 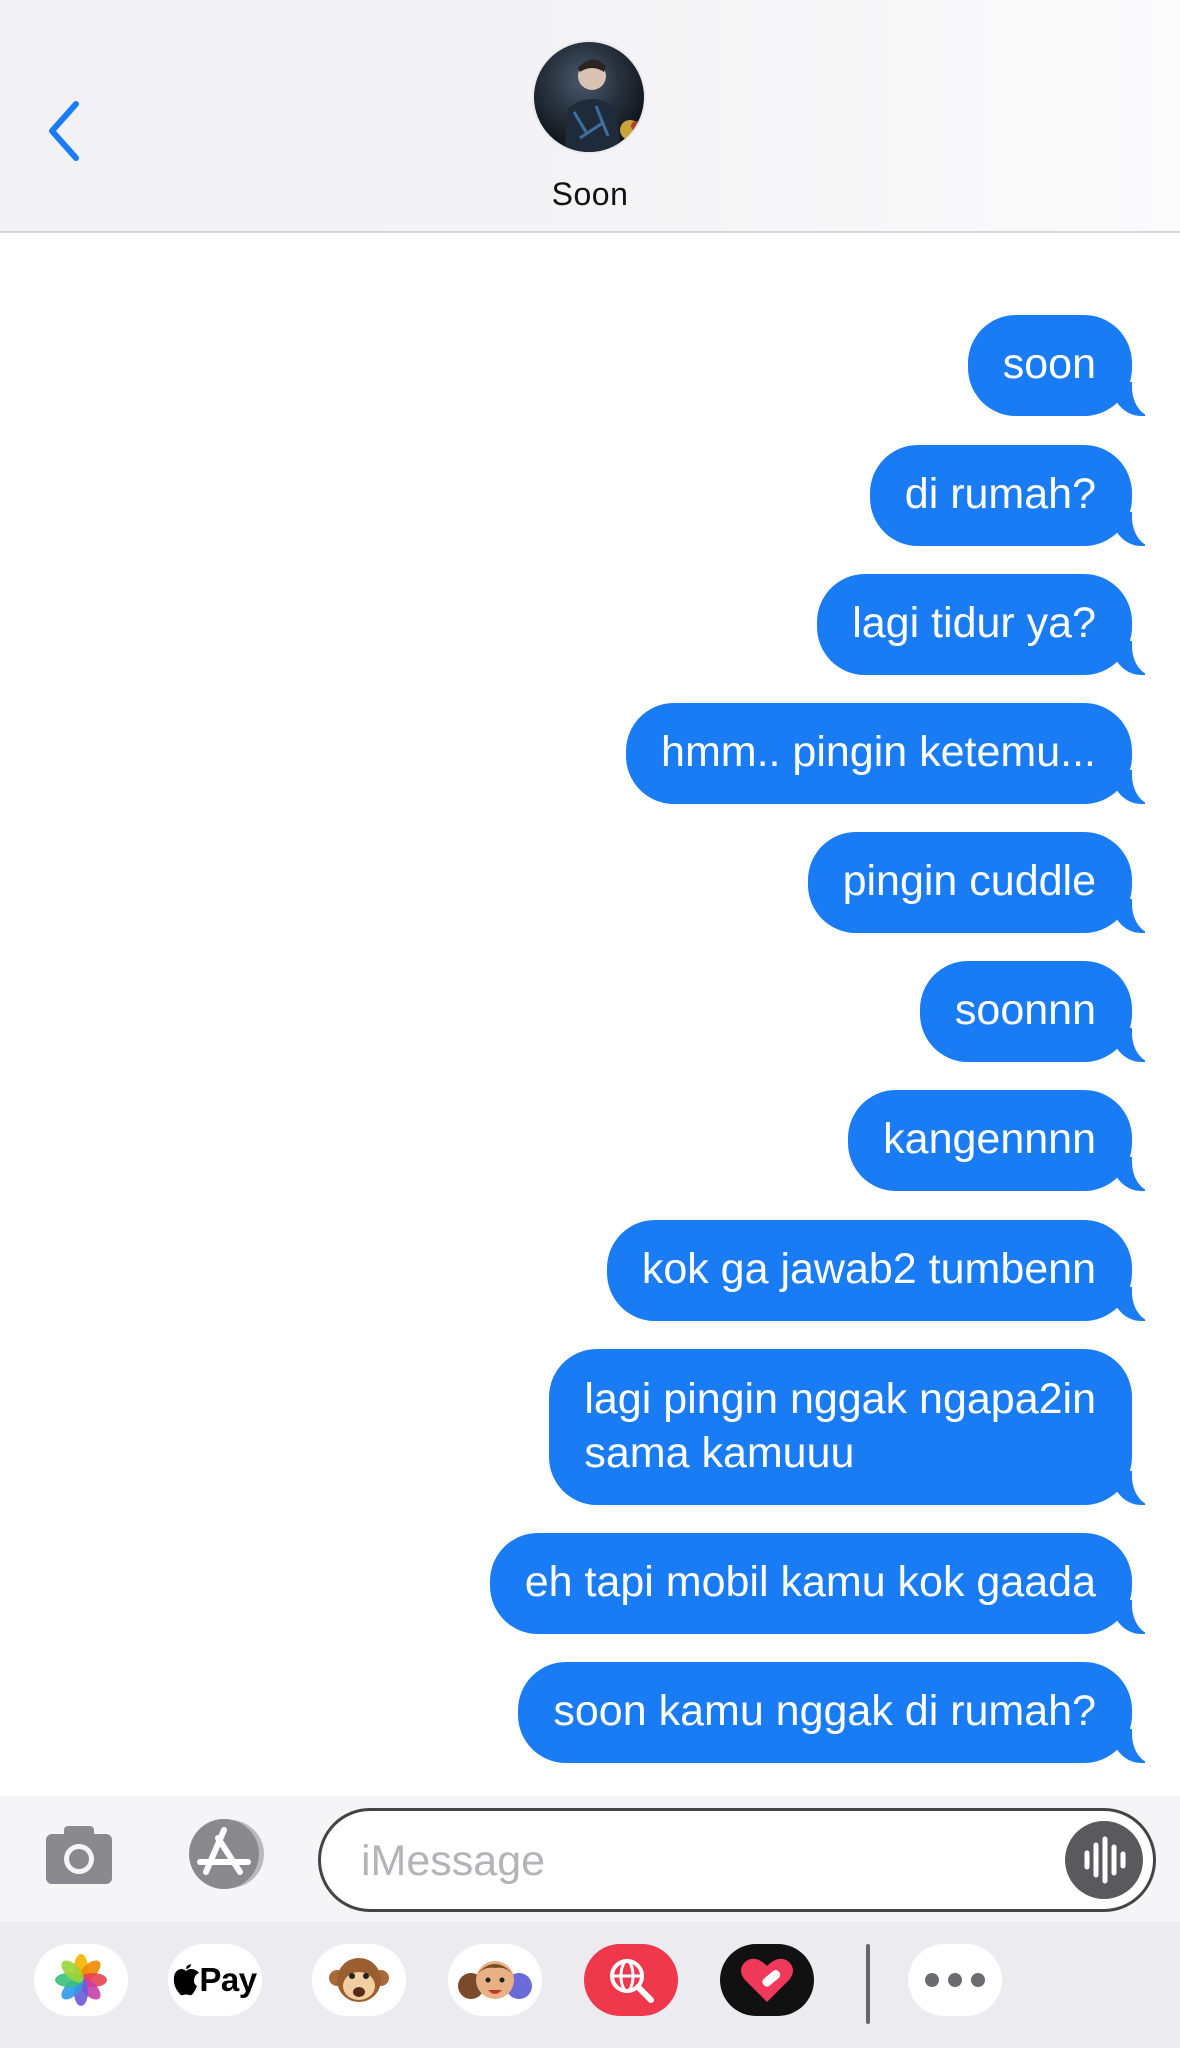 What do you see at coordinates (719, 1453) in the screenshot?
I see `message-text-line2: sama kamuuu` at bounding box center [719, 1453].